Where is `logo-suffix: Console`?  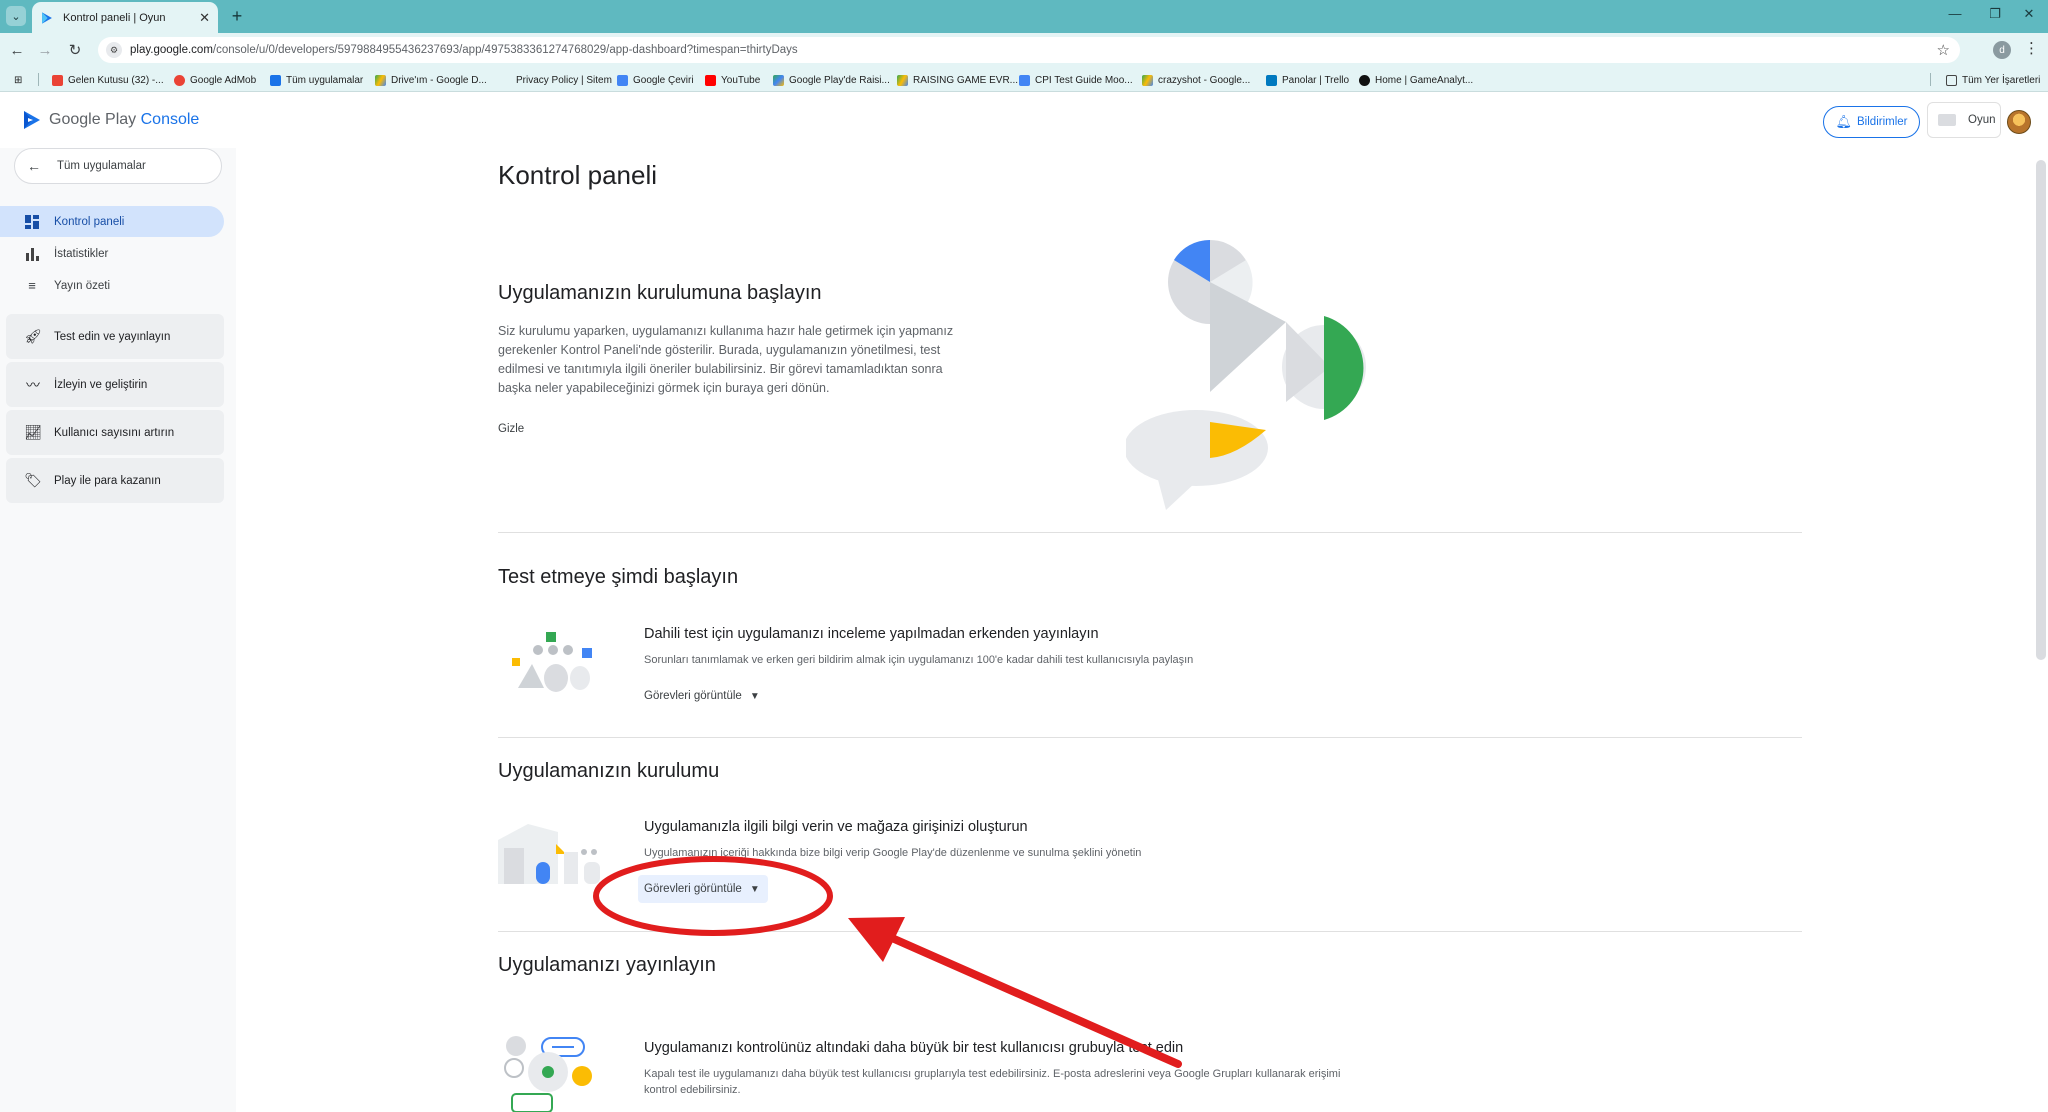
logo-suffix: Console is located at coordinates (170, 119).